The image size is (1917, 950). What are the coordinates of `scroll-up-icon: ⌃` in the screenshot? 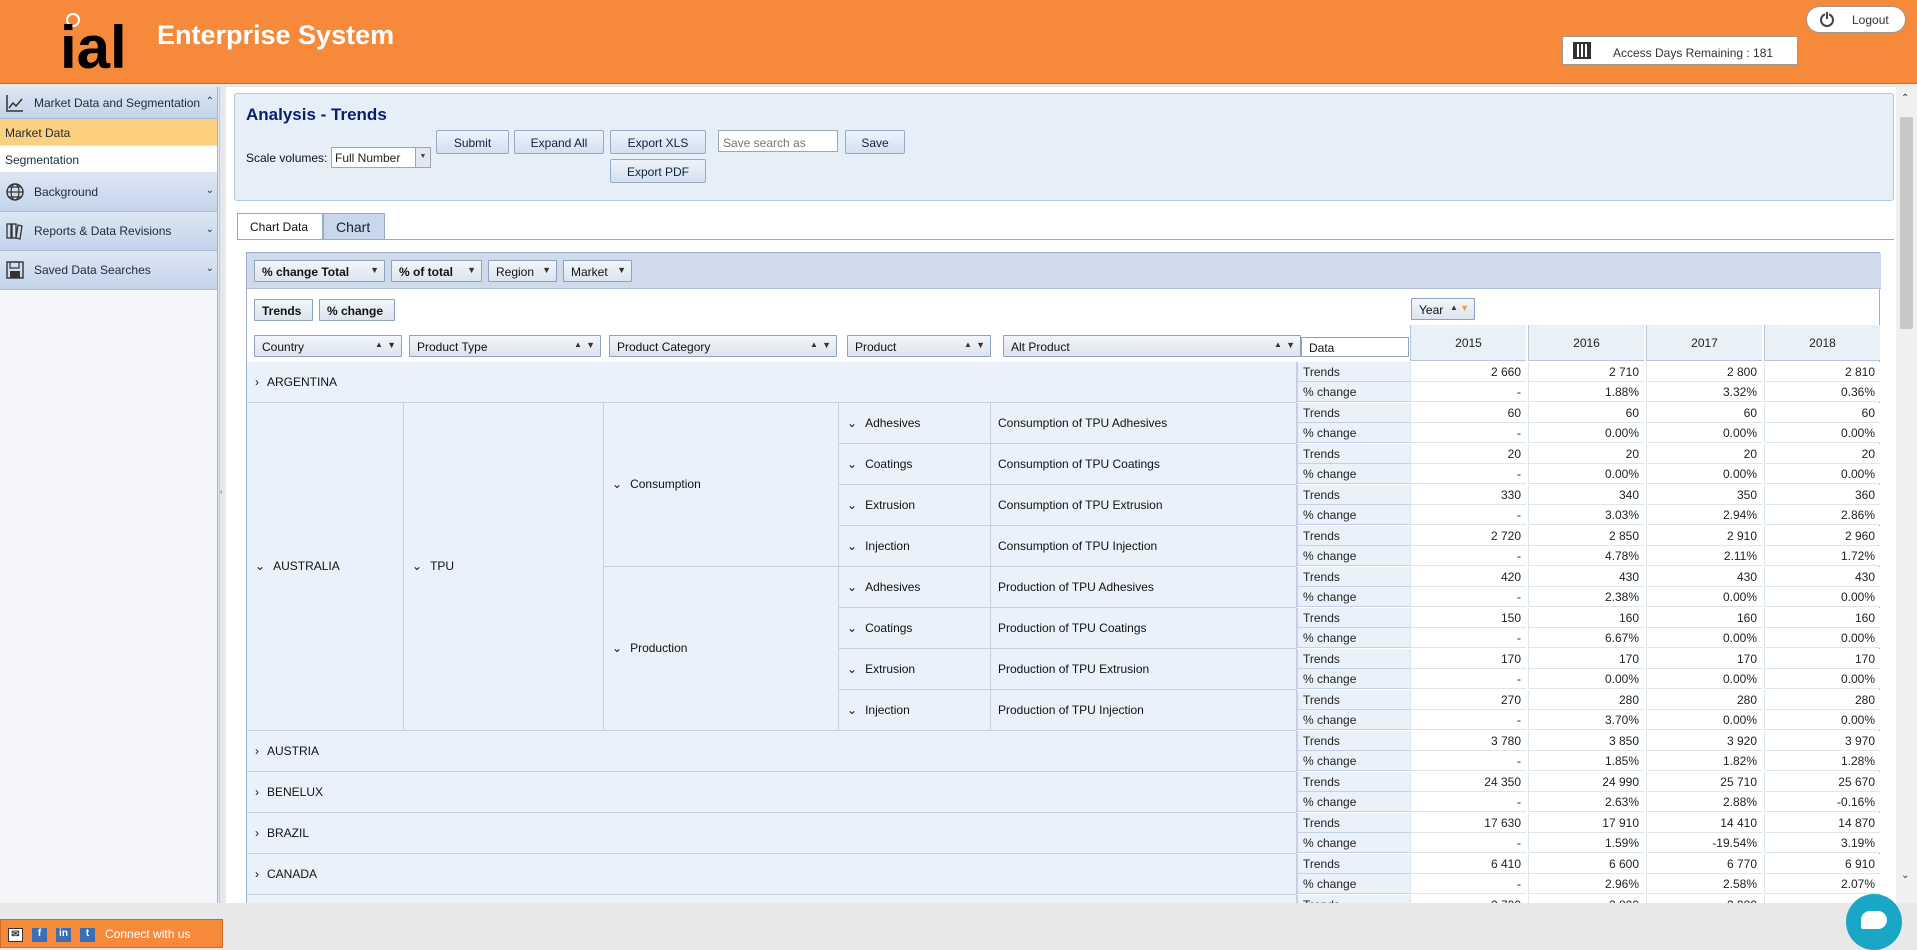 It's located at (1905, 98).